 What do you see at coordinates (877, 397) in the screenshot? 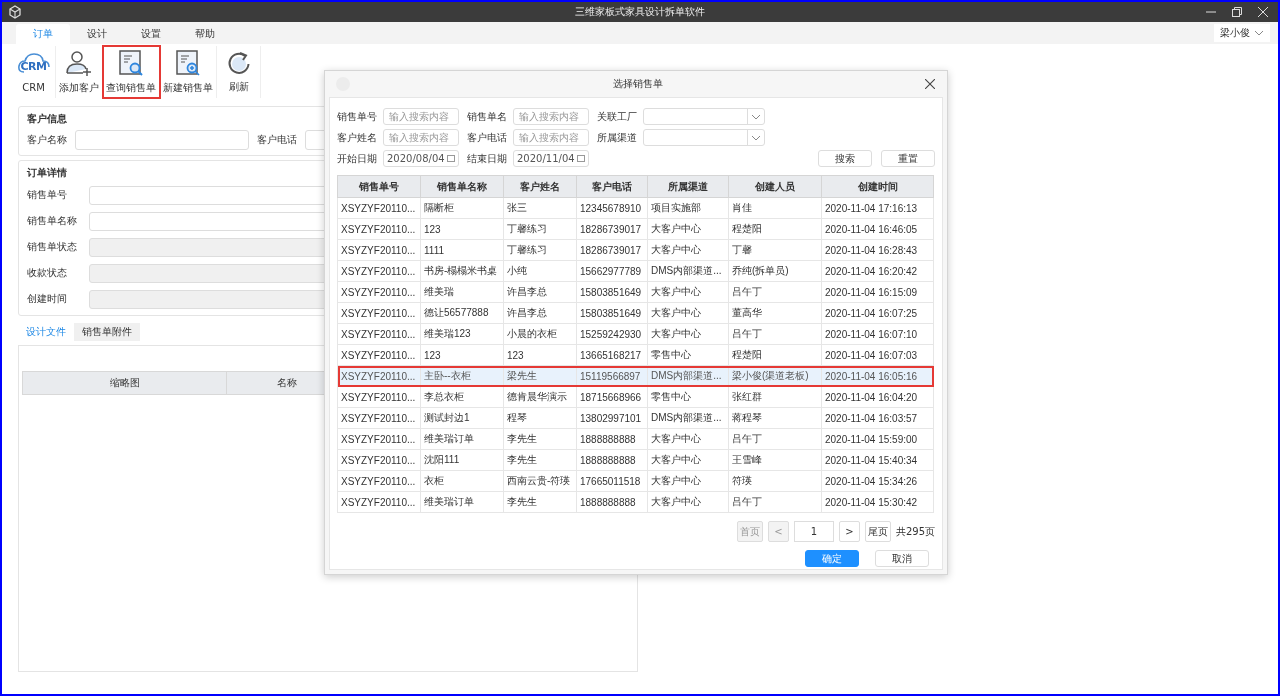
I see `table-cell: 2020-11-04 16:04:20` at bounding box center [877, 397].